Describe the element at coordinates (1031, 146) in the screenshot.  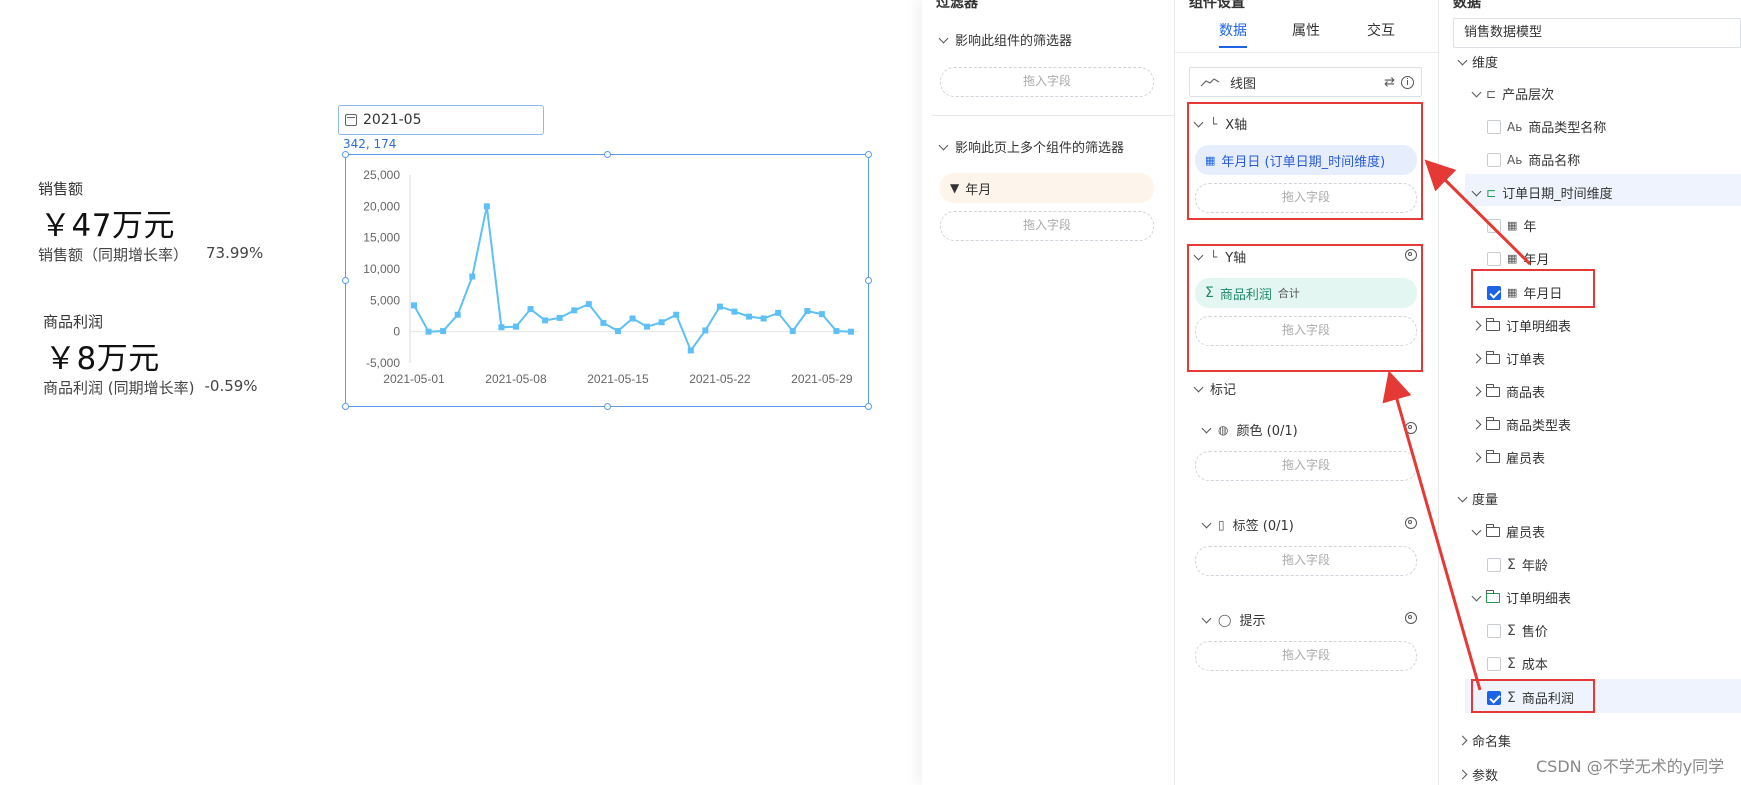
I see `filter-section-page: 影响此页上多个组件的筛选器` at that location.